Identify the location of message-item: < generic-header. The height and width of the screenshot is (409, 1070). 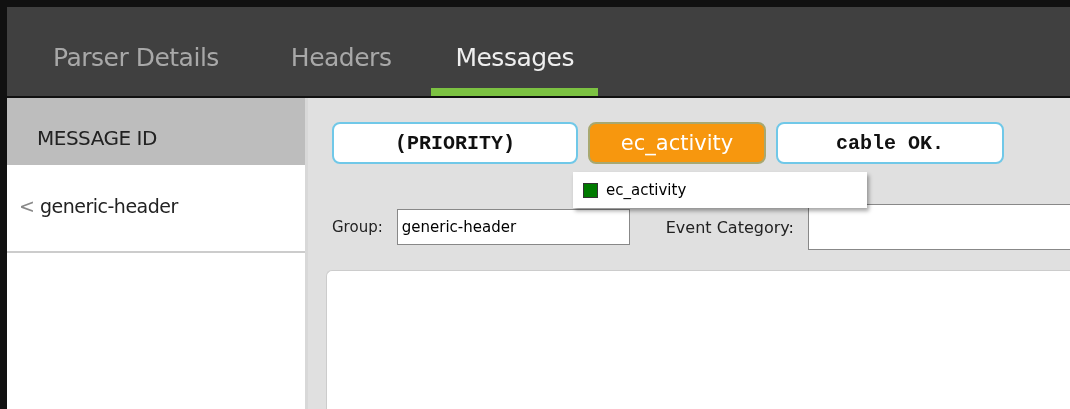
(156, 209).